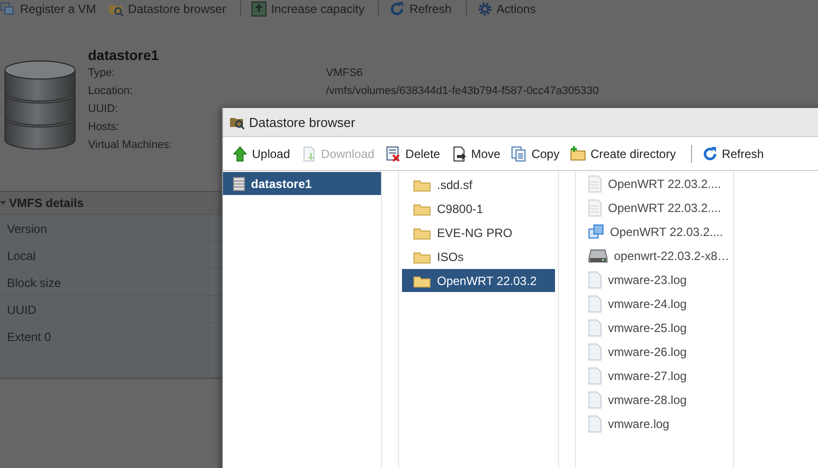  I want to click on folder-item: OpenWRT 22.03.2, so click(478, 280).